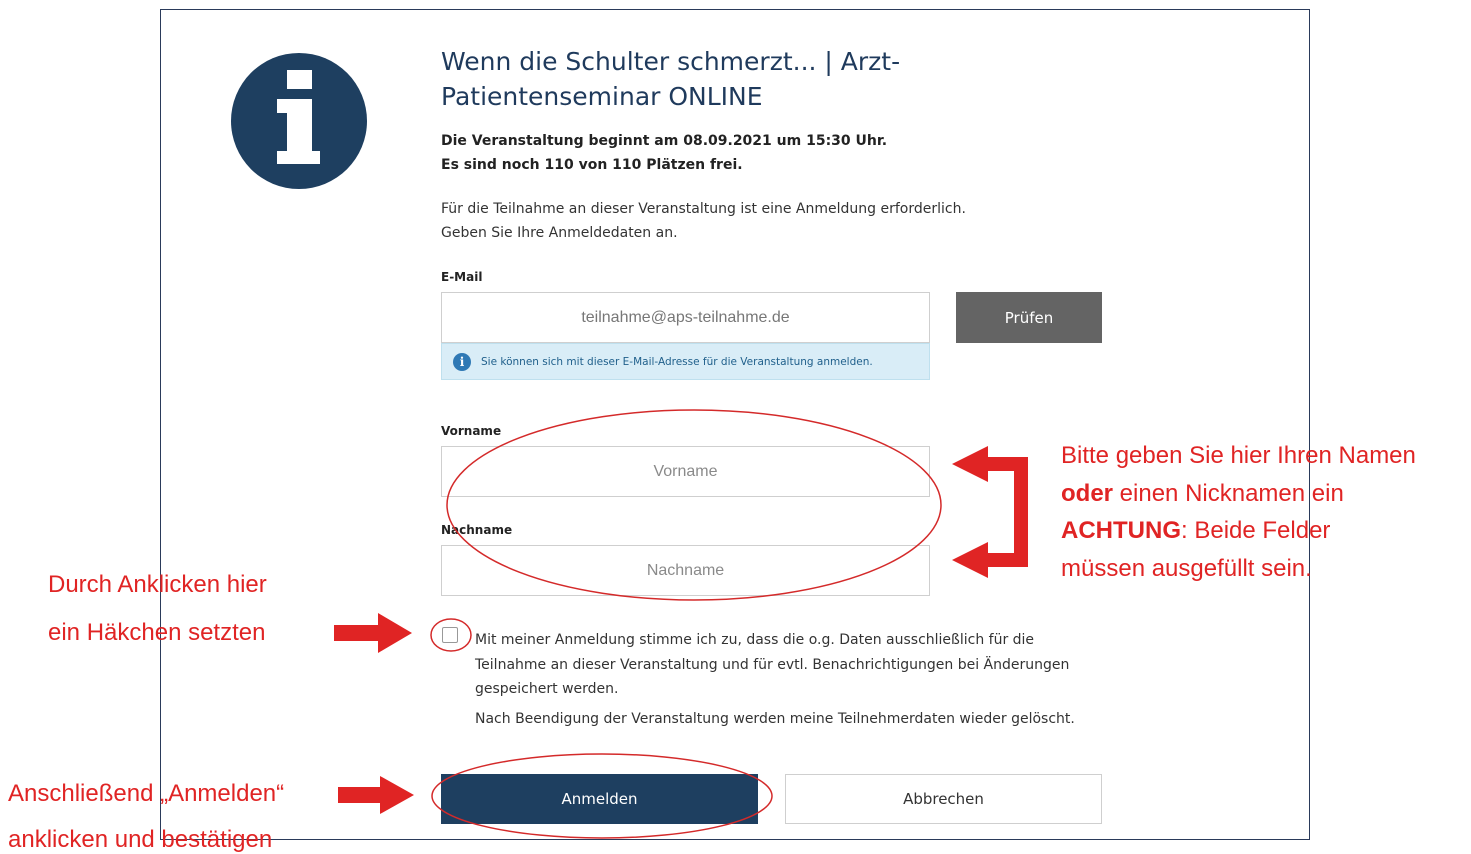  I want to click on firstname-label: Vorname, so click(471, 431).